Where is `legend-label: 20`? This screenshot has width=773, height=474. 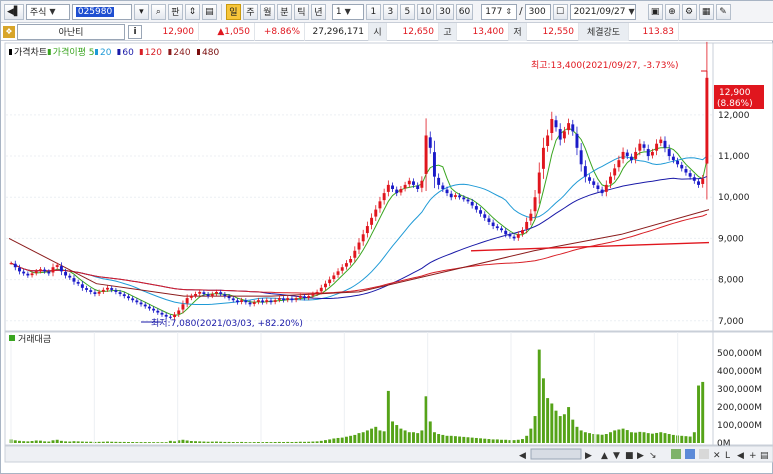 legend-label: 20 is located at coordinates (106, 53).